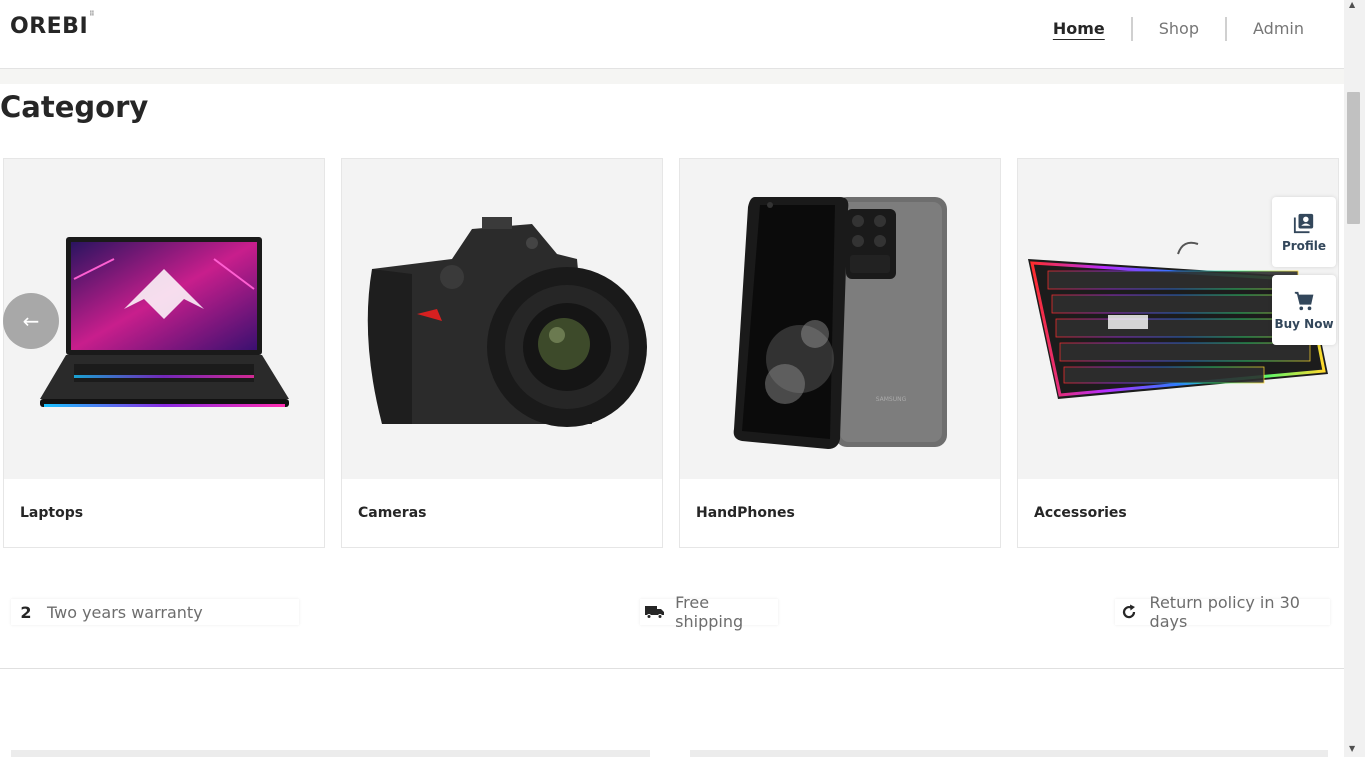  I want to click on category-label: Cameras, so click(392, 513).